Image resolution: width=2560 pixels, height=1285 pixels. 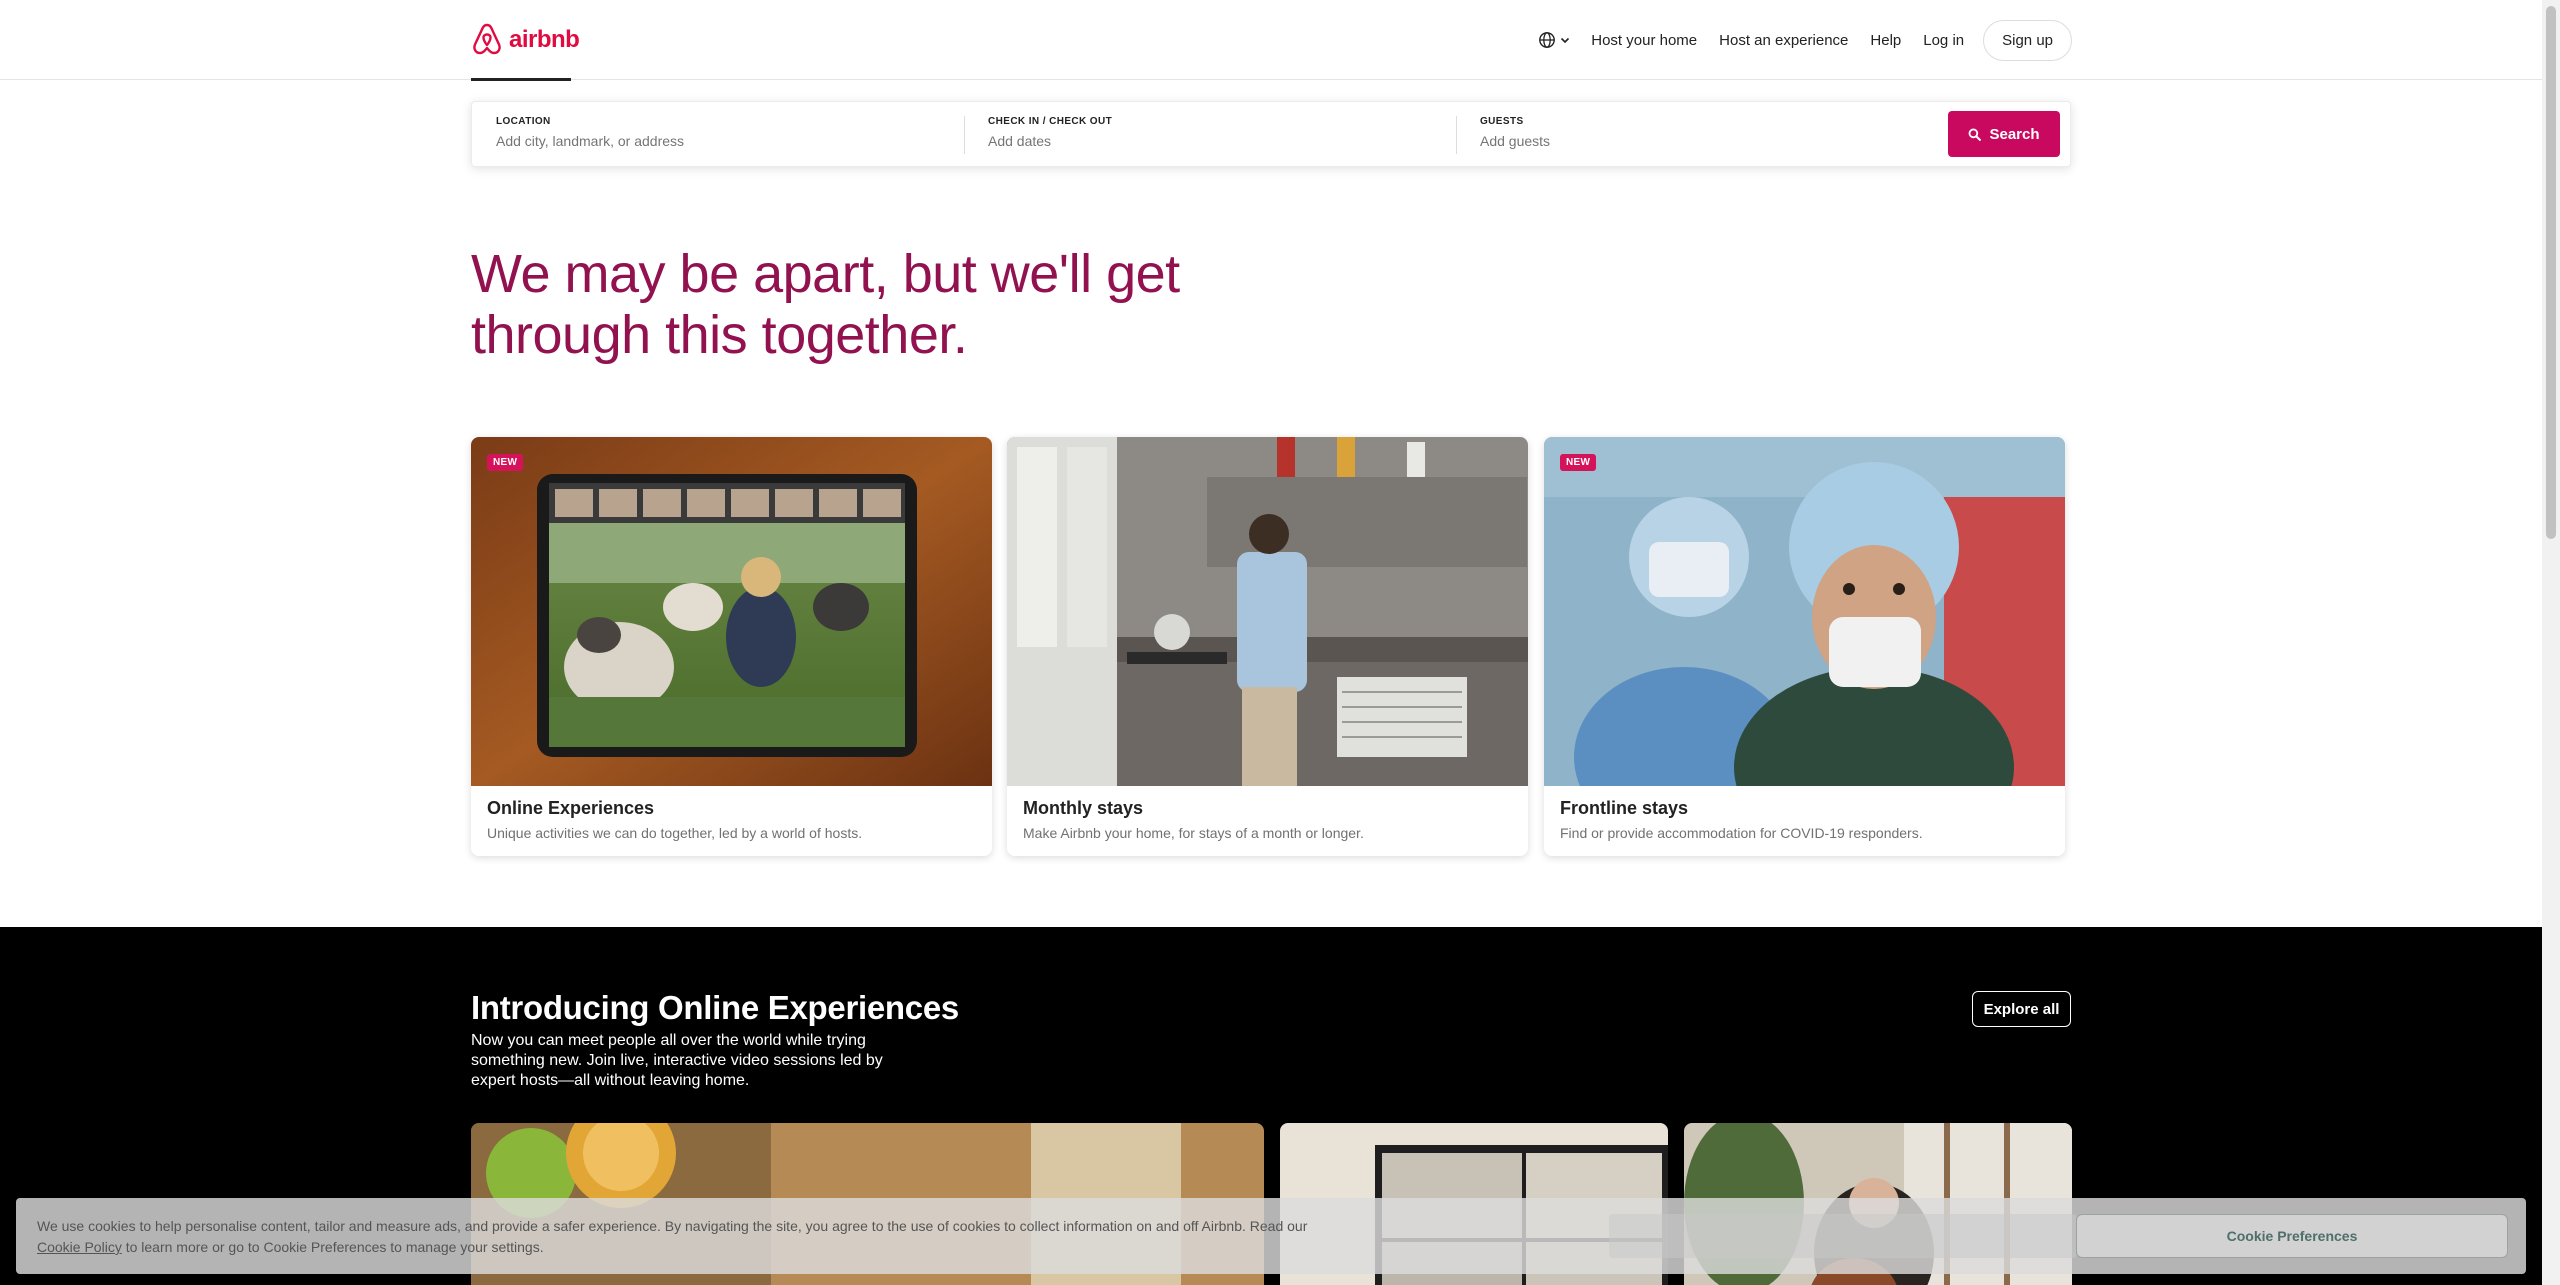 I want to click on dates-label: CHECK IN / CHECK OUT, so click(x=1050, y=121).